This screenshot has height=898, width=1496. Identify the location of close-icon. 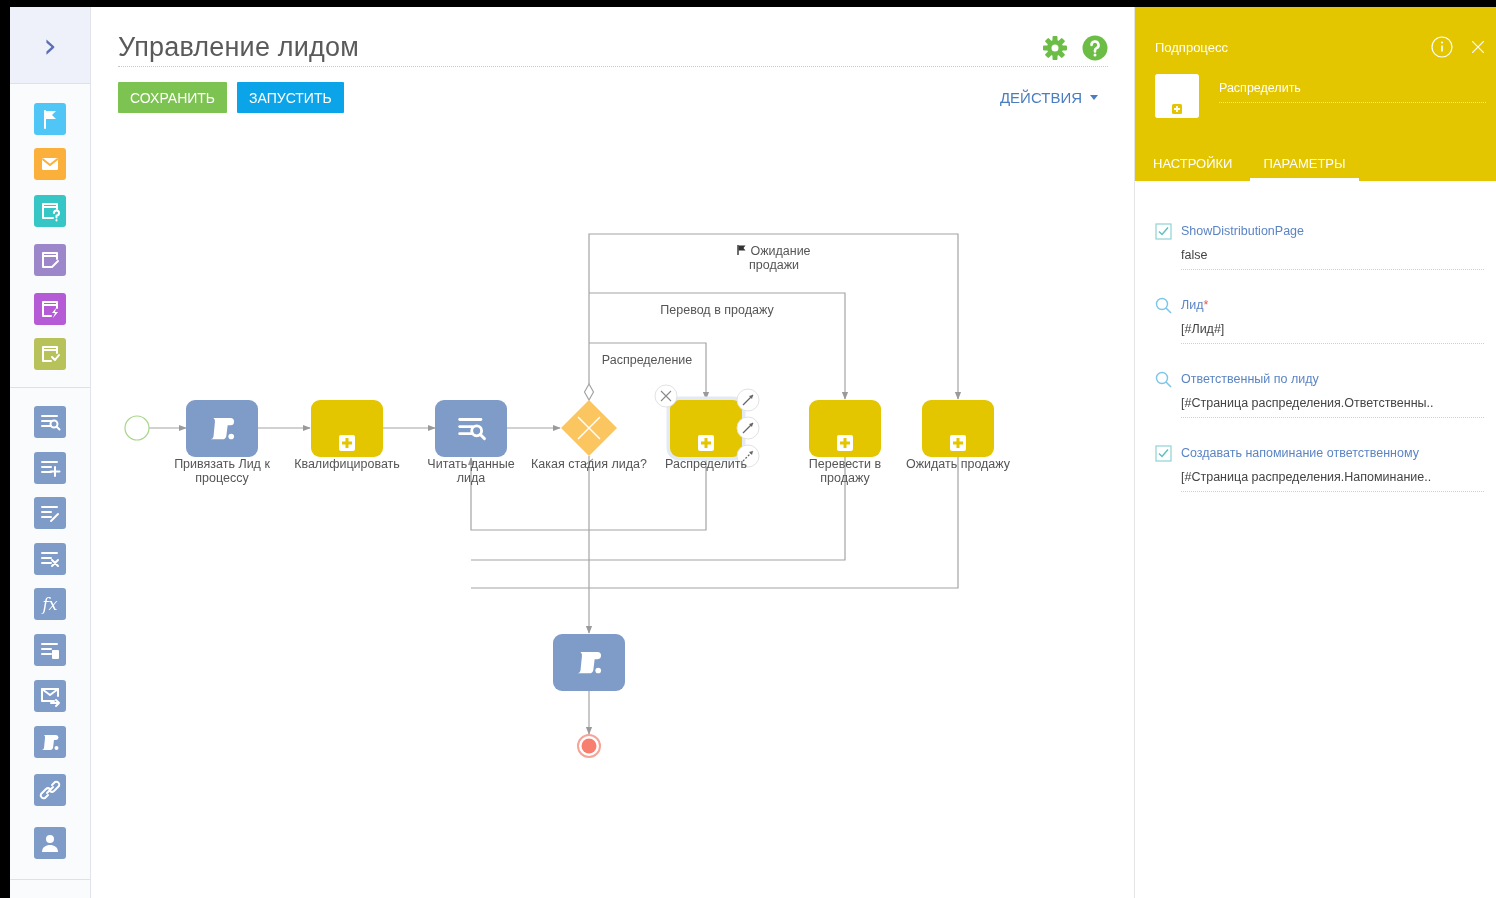
(1478, 47).